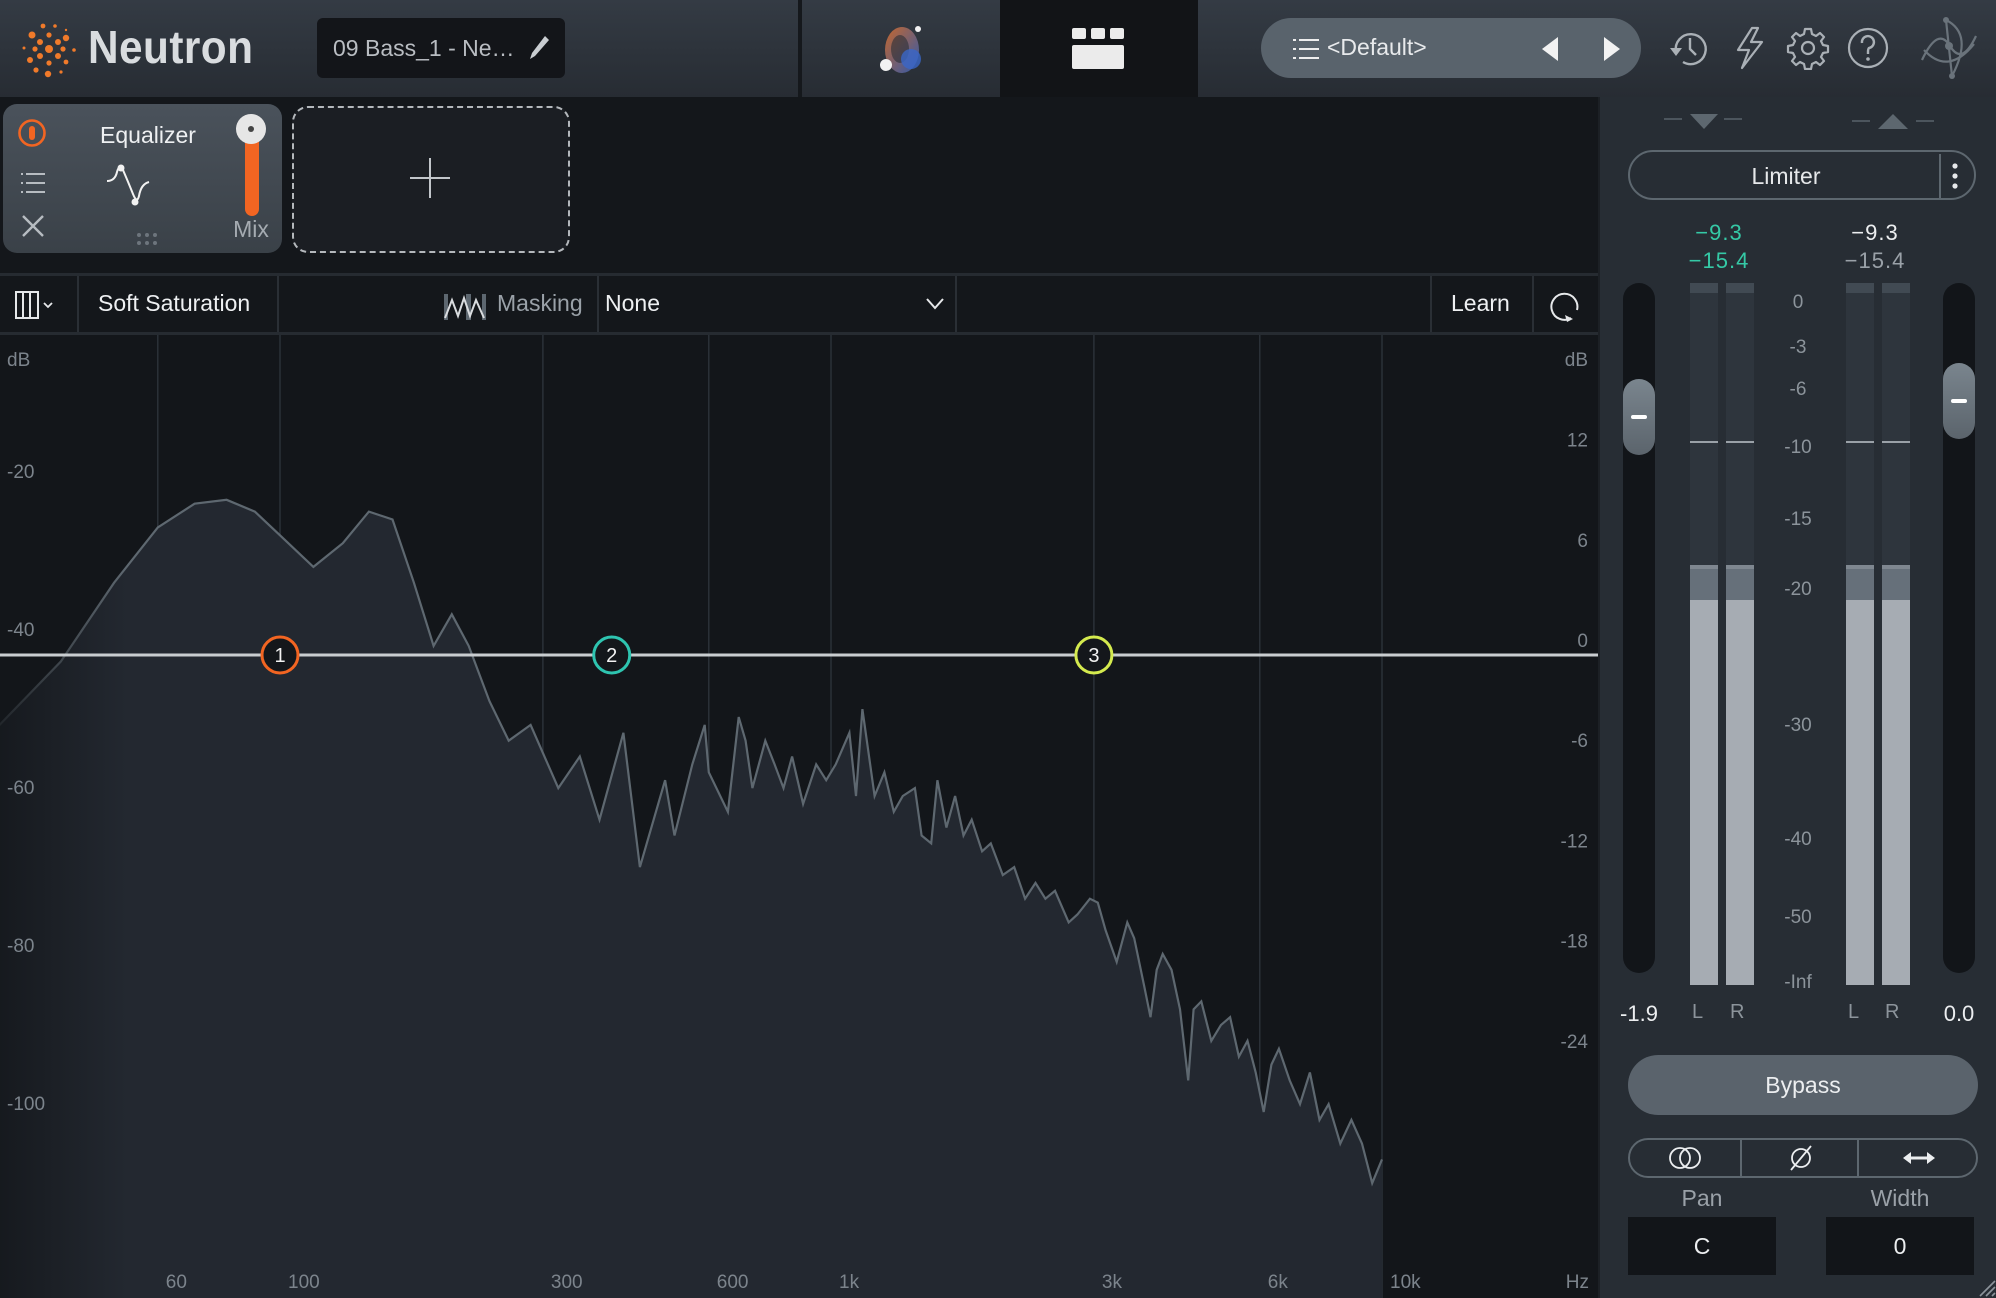 The height and width of the screenshot is (1298, 1996). I want to click on next-preset-icon, so click(1611, 49).